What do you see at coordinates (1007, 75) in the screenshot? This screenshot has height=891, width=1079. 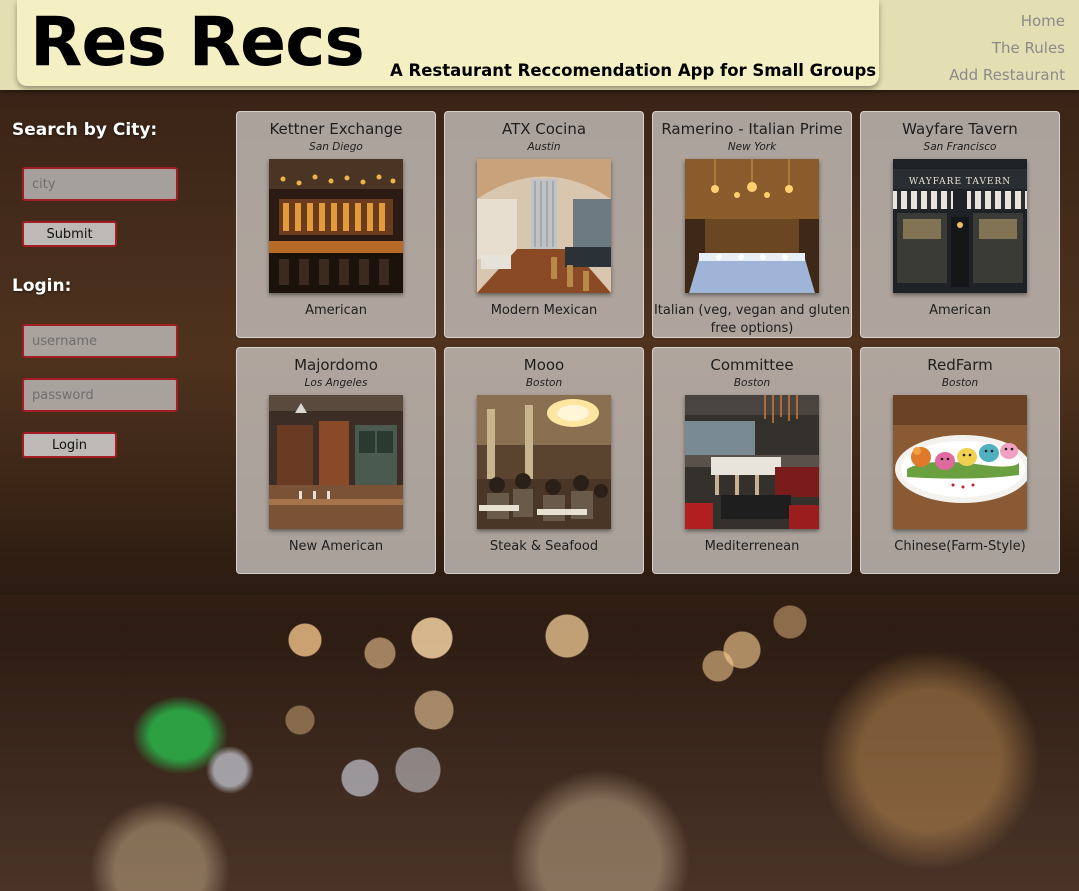 I see `nav-link-add-restaurant: Add Restaurant` at bounding box center [1007, 75].